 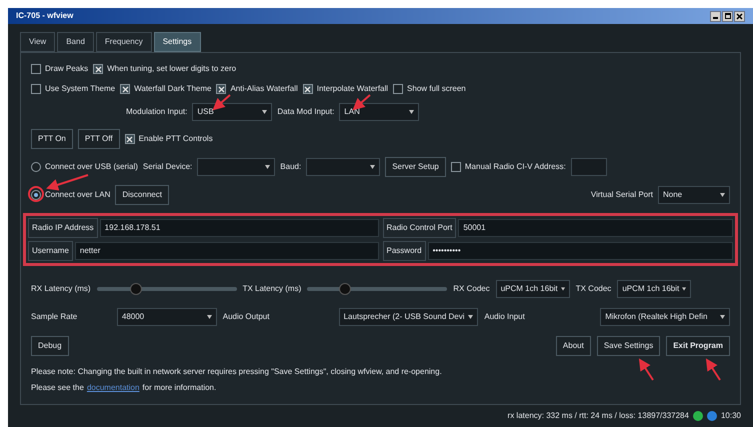 I want to click on dropdown: Mikrofon (Realtek High Defin, so click(x=665, y=317).